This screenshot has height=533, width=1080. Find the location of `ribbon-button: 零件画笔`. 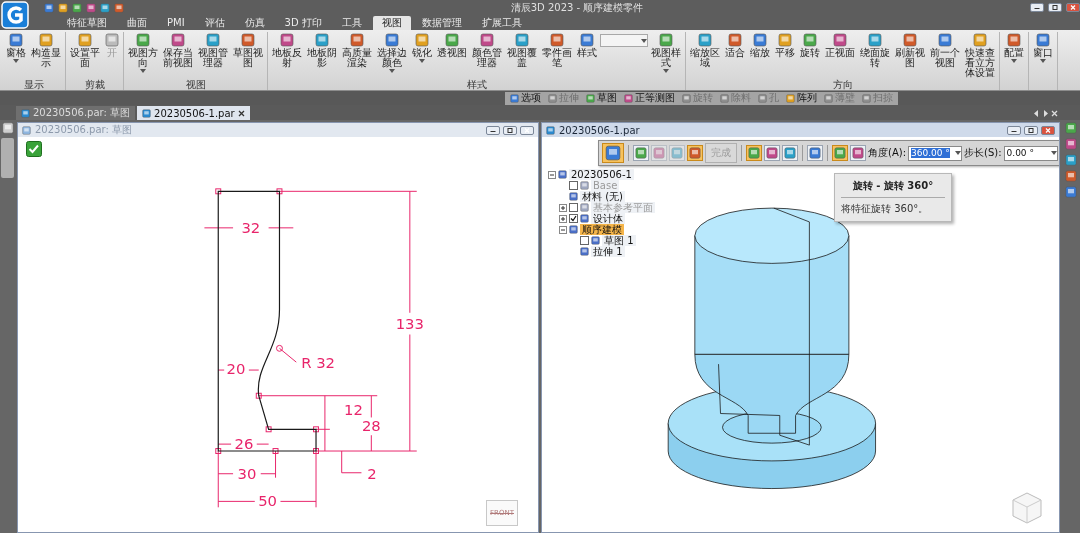

ribbon-button: 零件画笔 is located at coordinates (557, 50).